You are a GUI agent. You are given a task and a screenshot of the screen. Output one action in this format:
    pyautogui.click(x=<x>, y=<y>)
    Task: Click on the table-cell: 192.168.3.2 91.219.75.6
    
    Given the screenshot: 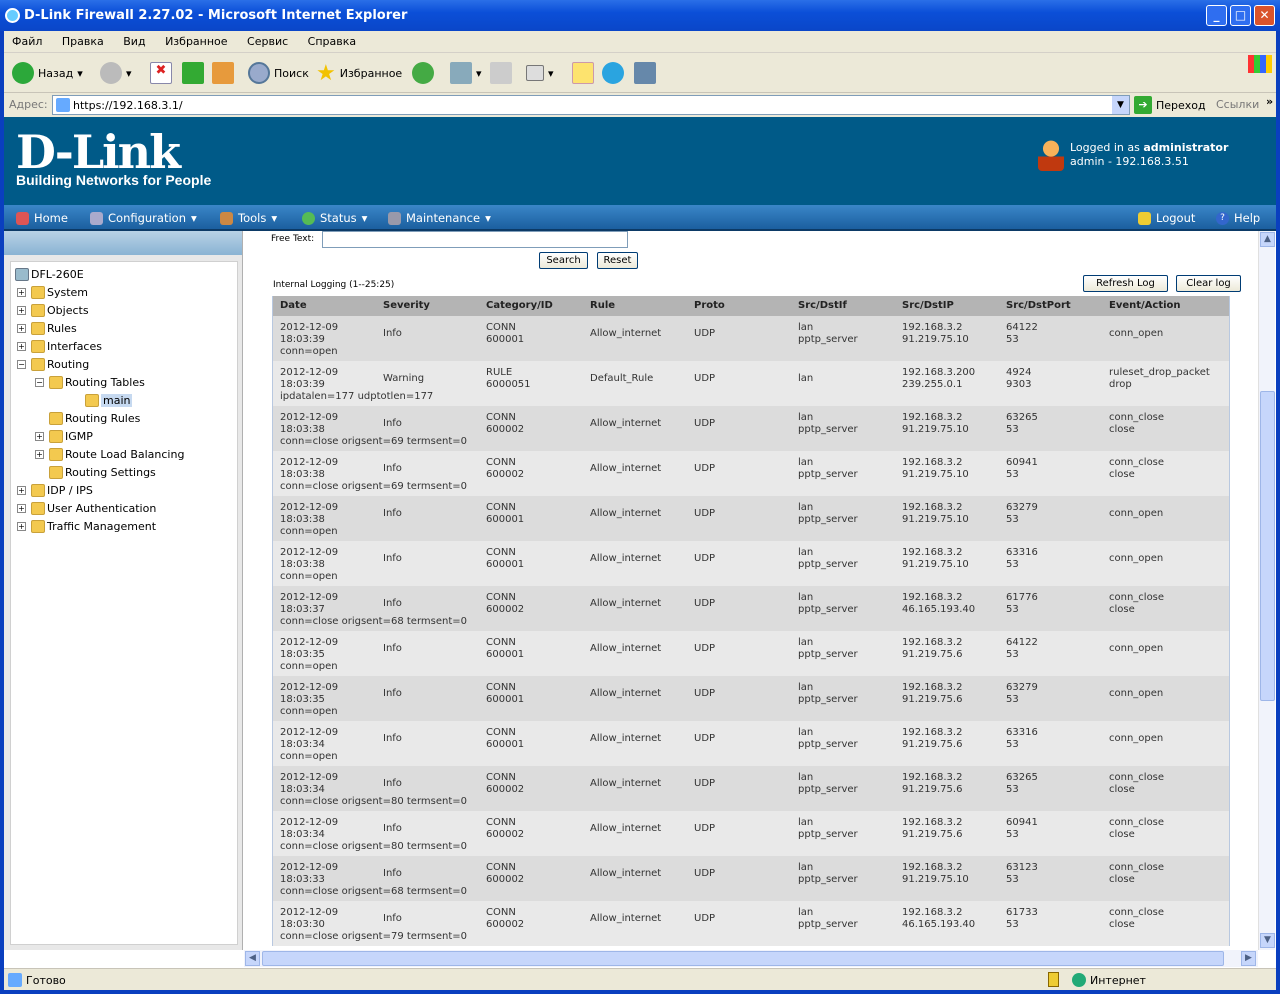 What is the action you would take?
    pyautogui.click(x=932, y=784)
    